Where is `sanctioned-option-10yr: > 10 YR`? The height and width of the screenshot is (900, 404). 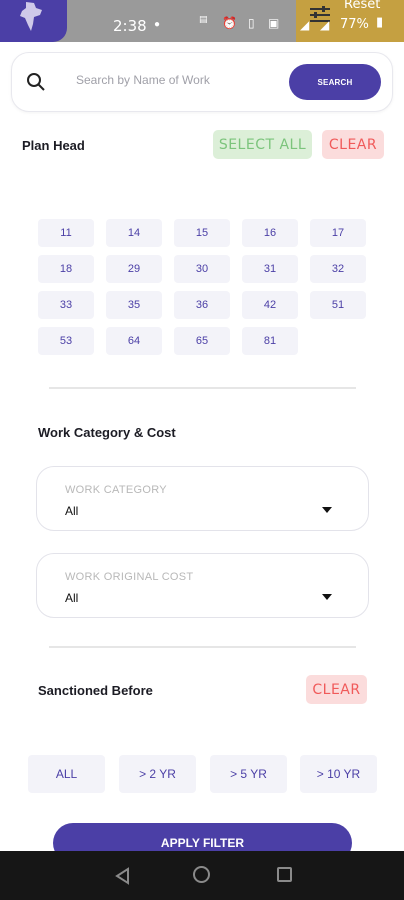 sanctioned-option-10yr: > 10 YR is located at coordinates (338, 774).